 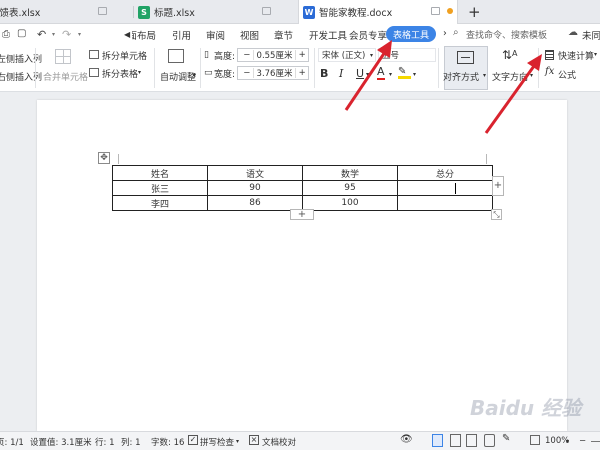 What do you see at coordinates (567, 441) in the screenshot?
I see `zoom-dropdown-icon: ▾` at bounding box center [567, 441].